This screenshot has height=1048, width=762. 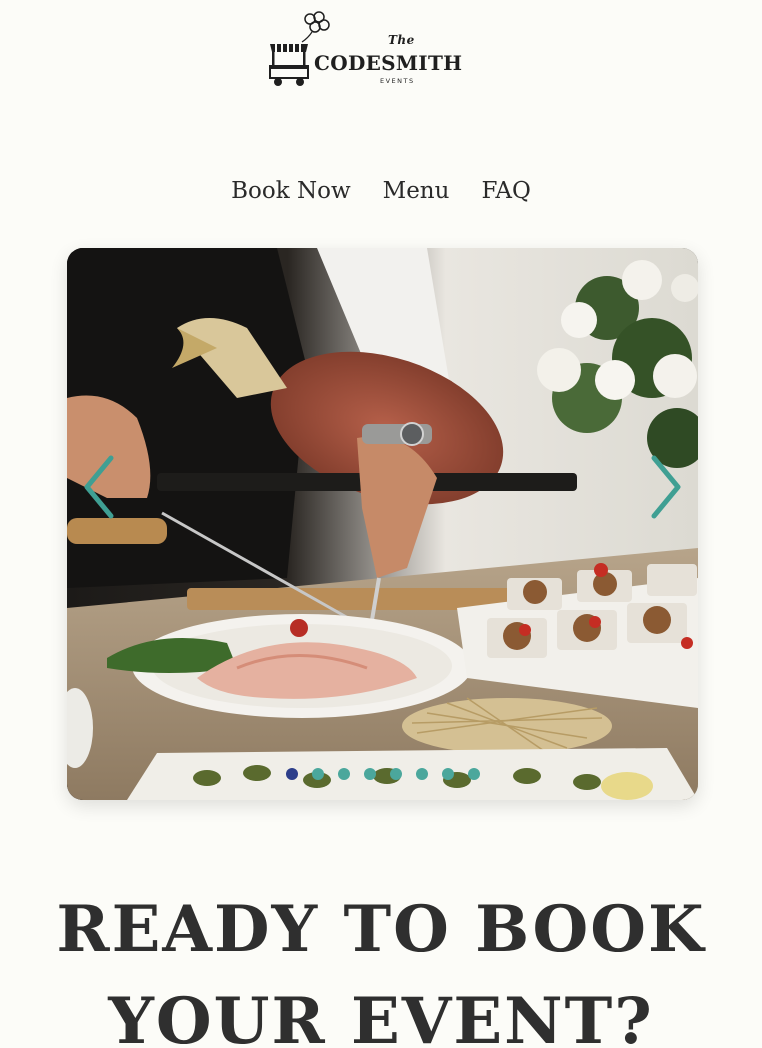 What do you see at coordinates (664, 487) in the screenshot?
I see `chevron-right-icon` at bounding box center [664, 487].